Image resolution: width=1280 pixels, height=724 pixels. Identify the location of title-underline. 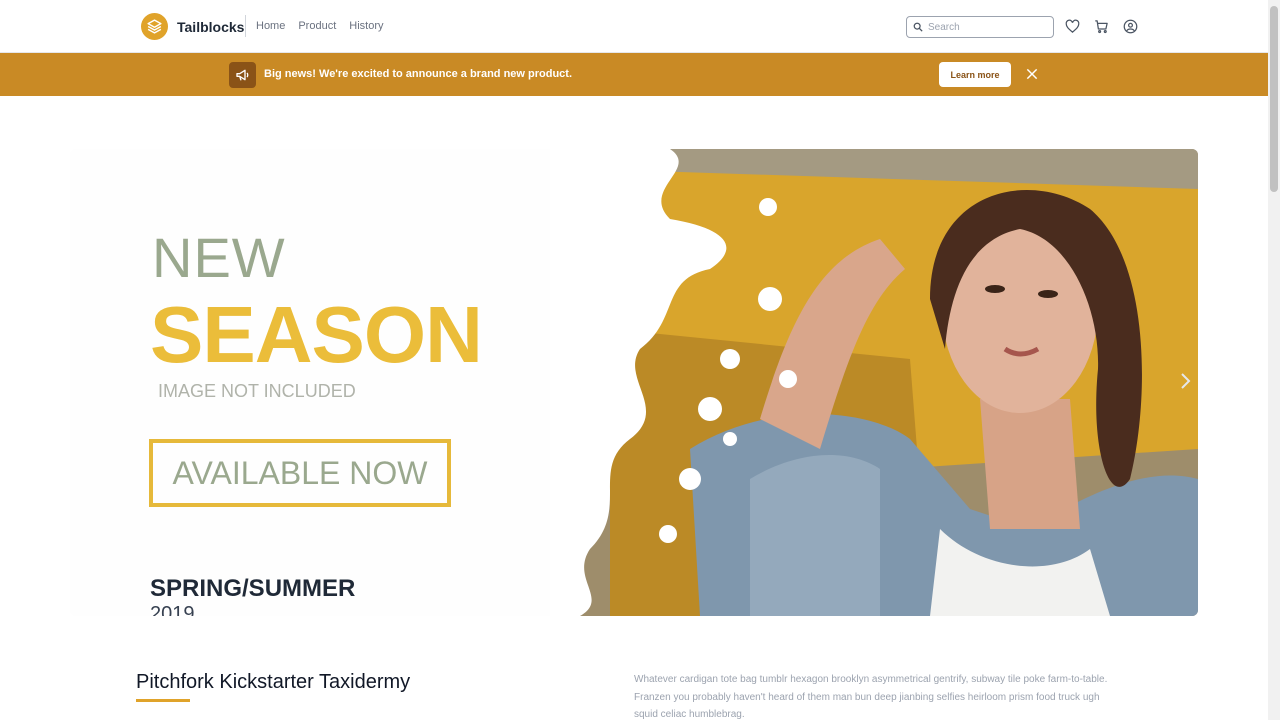
(163, 700).